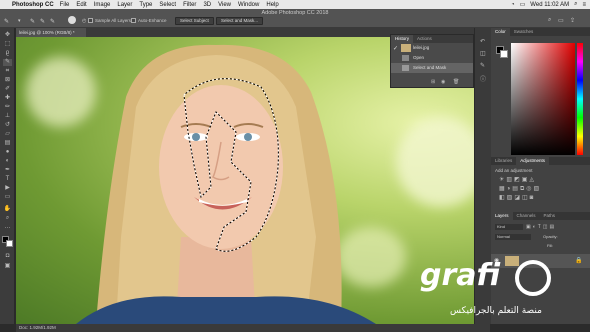 This screenshot has width=590, height=332. Describe the element at coordinates (580, 99) in the screenshot. I see `hue-slider` at that location.